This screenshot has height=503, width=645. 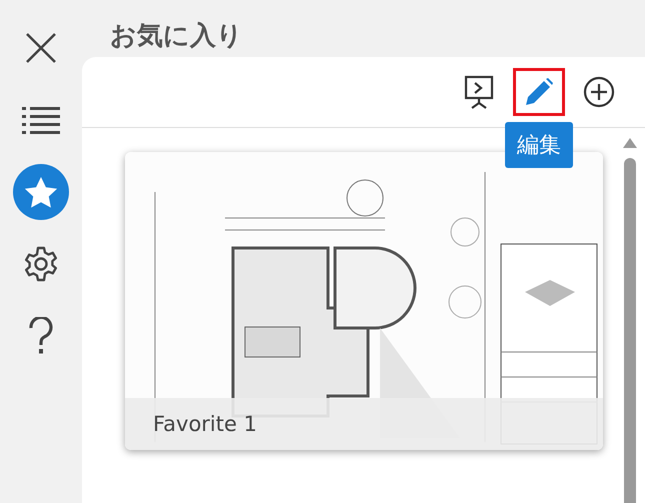 I want to click on menu-icon, so click(x=41, y=120).